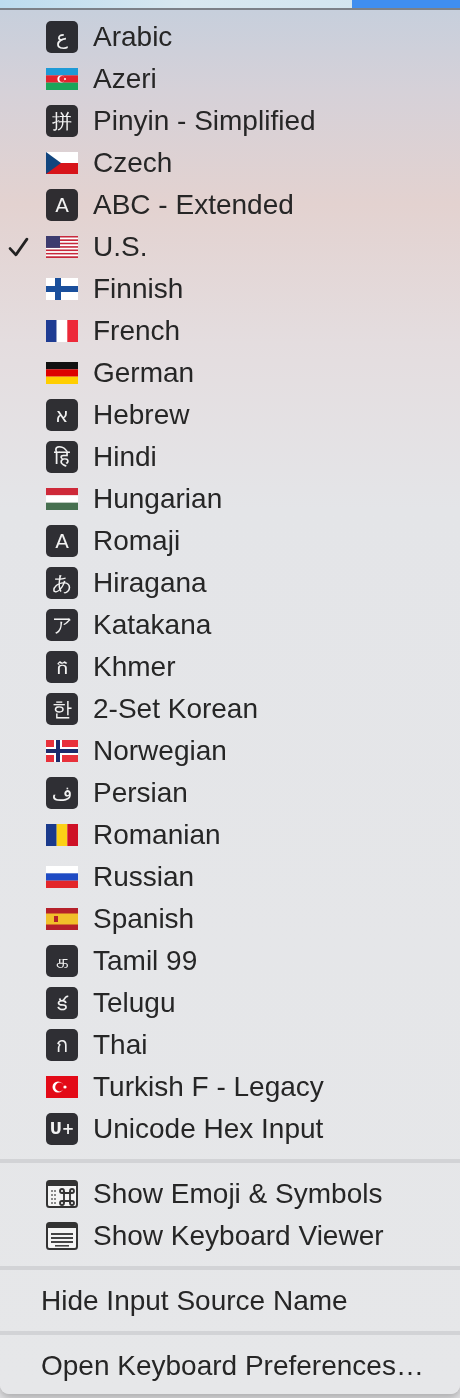 Image resolution: width=460 pixels, height=1398 pixels. I want to click on menu-item: A Romaji, so click(230, 541).